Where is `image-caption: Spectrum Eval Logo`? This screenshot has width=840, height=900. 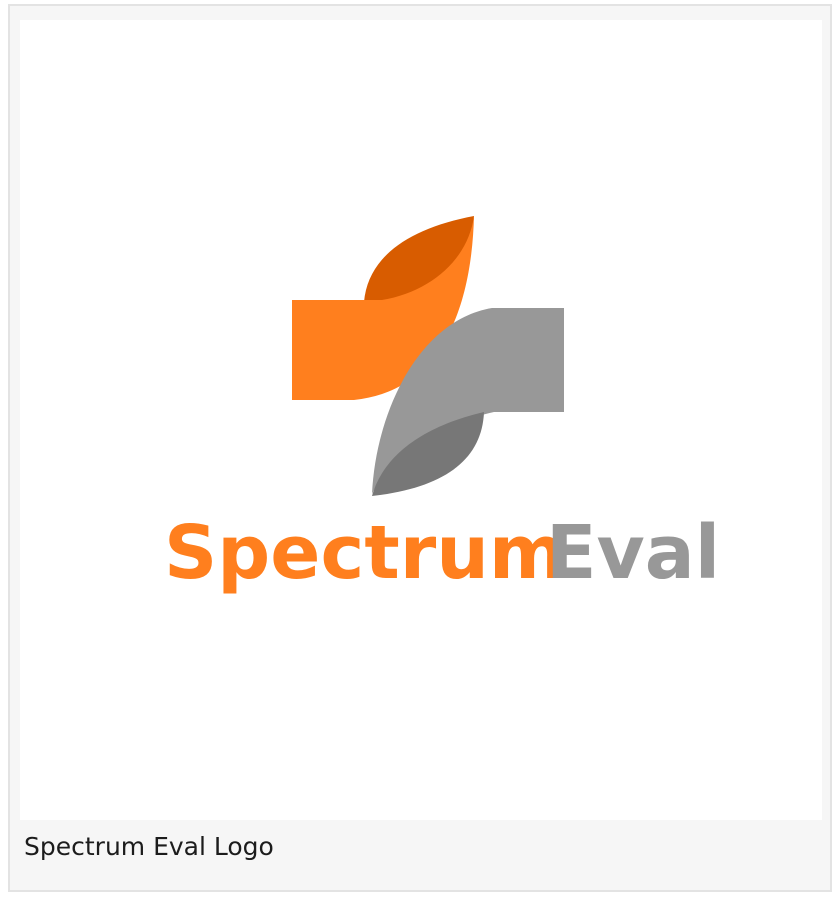
image-caption: Spectrum Eval Logo is located at coordinates (149, 846).